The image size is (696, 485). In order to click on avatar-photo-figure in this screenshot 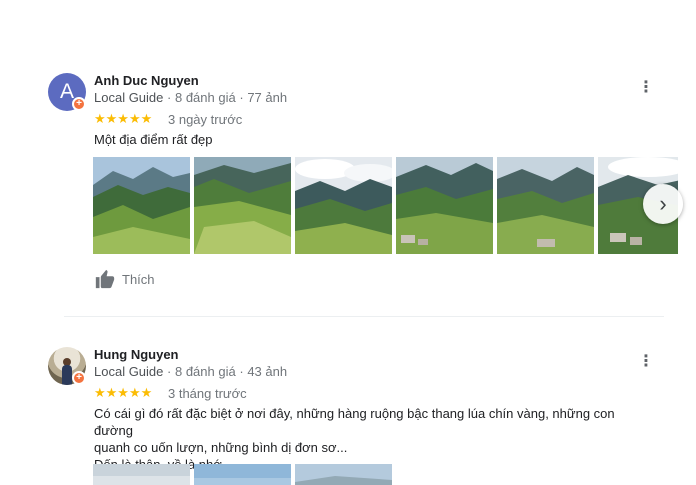, I will do `click(67, 375)`.